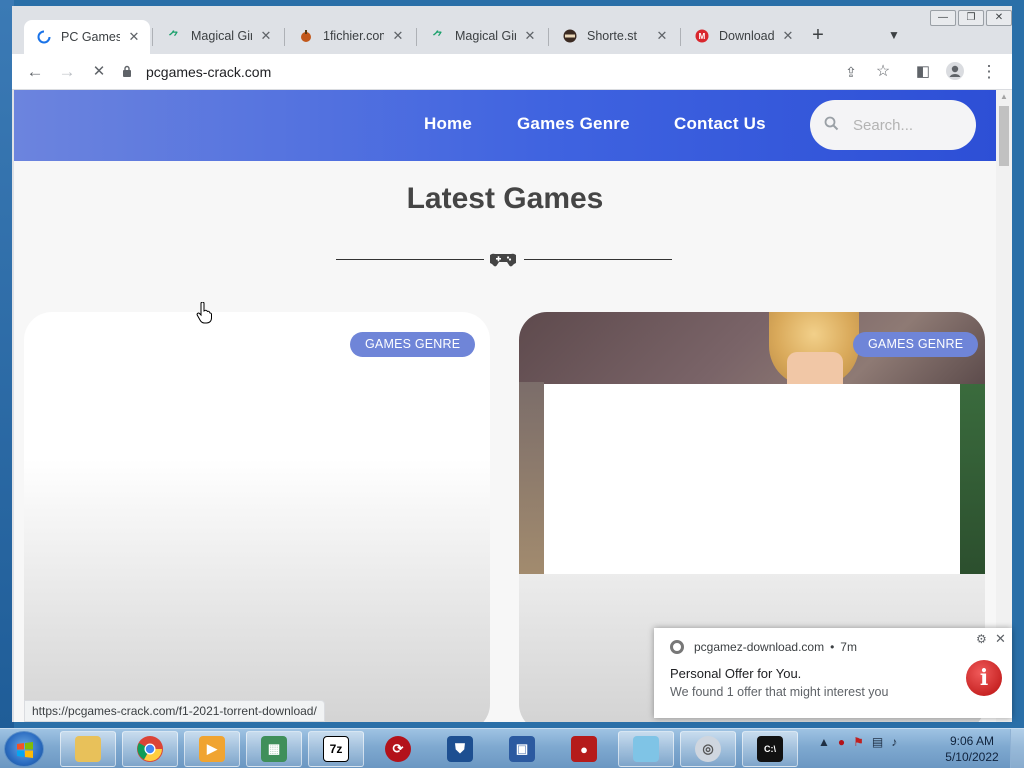 Image resolution: width=1024 pixels, height=768 pixels. I want to click on tab-1fichier: 1fichier.com ✕, so click(350, 36).